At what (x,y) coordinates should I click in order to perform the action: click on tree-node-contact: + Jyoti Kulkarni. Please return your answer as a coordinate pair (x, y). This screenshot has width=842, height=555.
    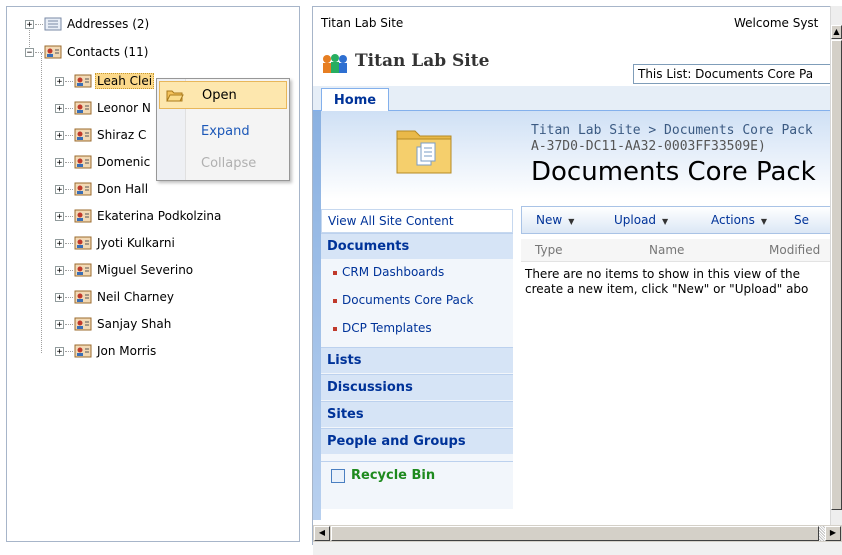
    Looking at the image, I should click on (116, 243).